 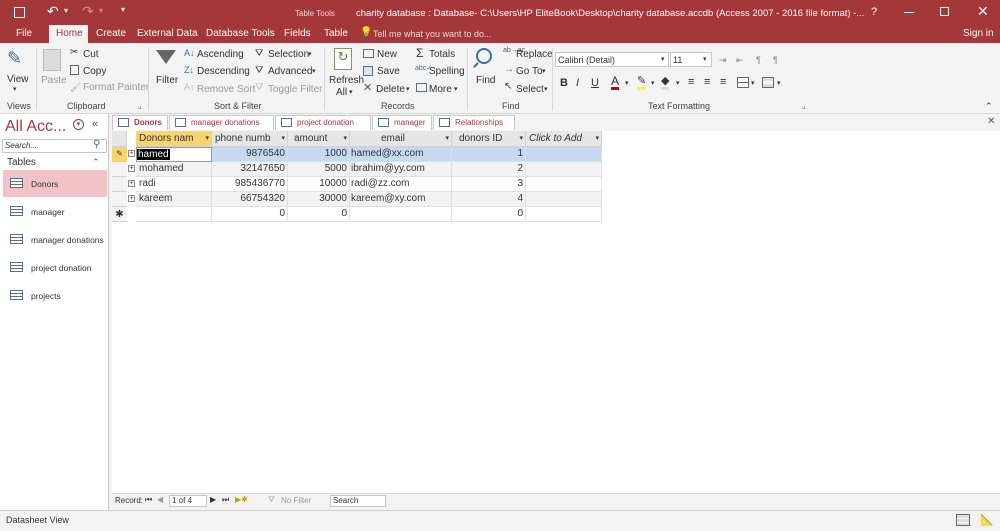 I want to click on cell-email: ibrahim@yy.com, so click(x=401, y=169).